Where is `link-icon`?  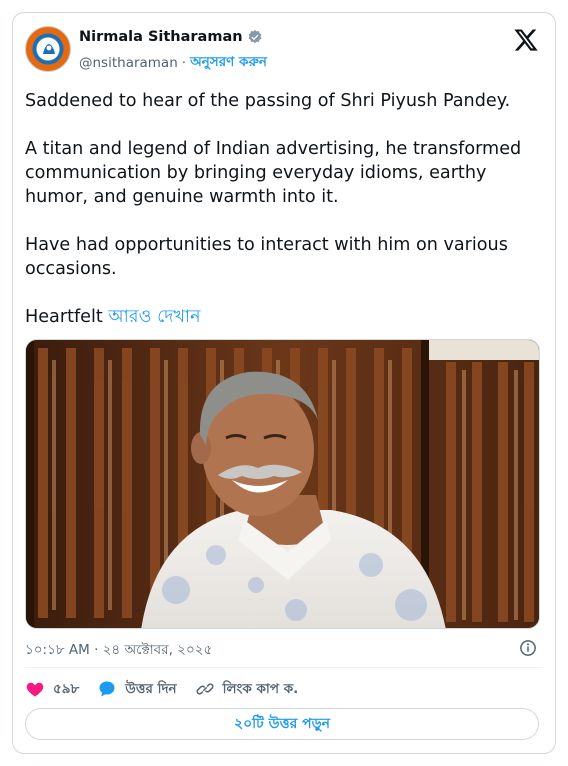 link-icon is located at coordinates (205, 689).